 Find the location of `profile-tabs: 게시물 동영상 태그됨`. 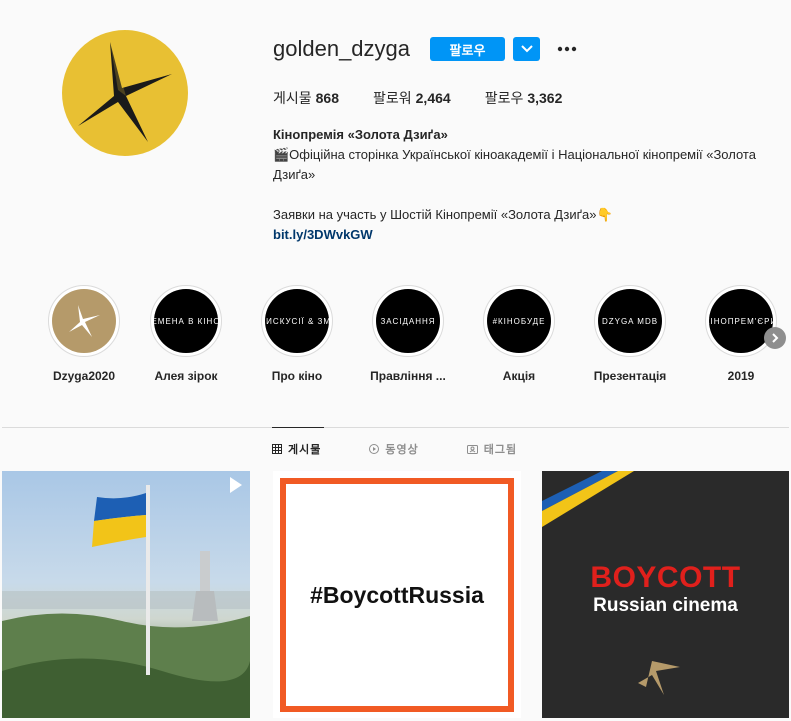

profile-tabs: 게시물 동영상 태그됨 is located at coordinates (418, 449).